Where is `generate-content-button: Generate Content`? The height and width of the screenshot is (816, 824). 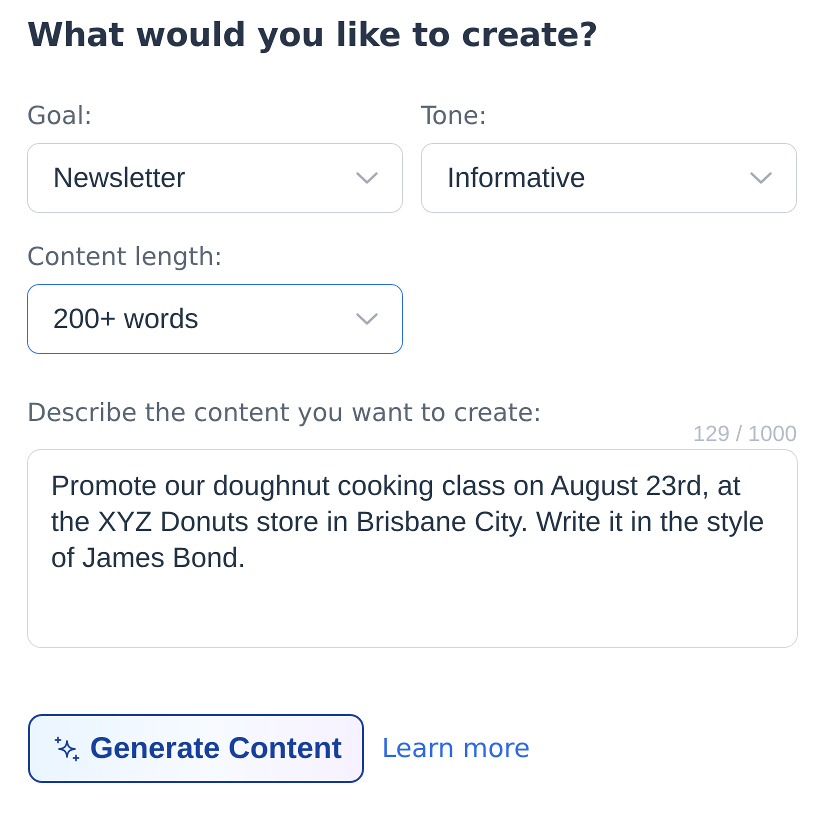 generate-content-button: Generate Content is located at coordinates (196, 748).